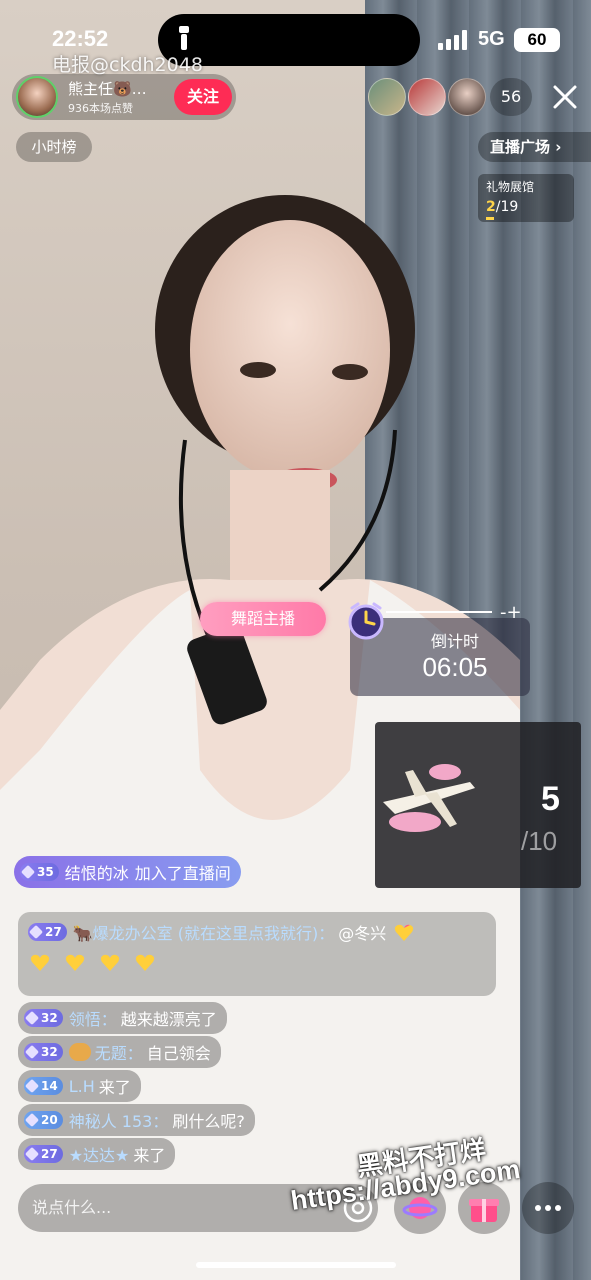 This screenshot has width=591, height=1280. I want to click on gift-hall-widget: 礼物展馆 2/19, so click(526, 198).